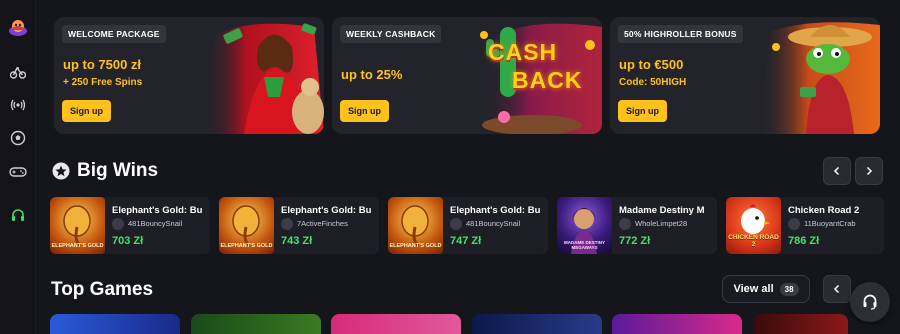 This screenshot has width=900, height=334. I want to click on welcome-dancer-illustration, so click(264, 78).